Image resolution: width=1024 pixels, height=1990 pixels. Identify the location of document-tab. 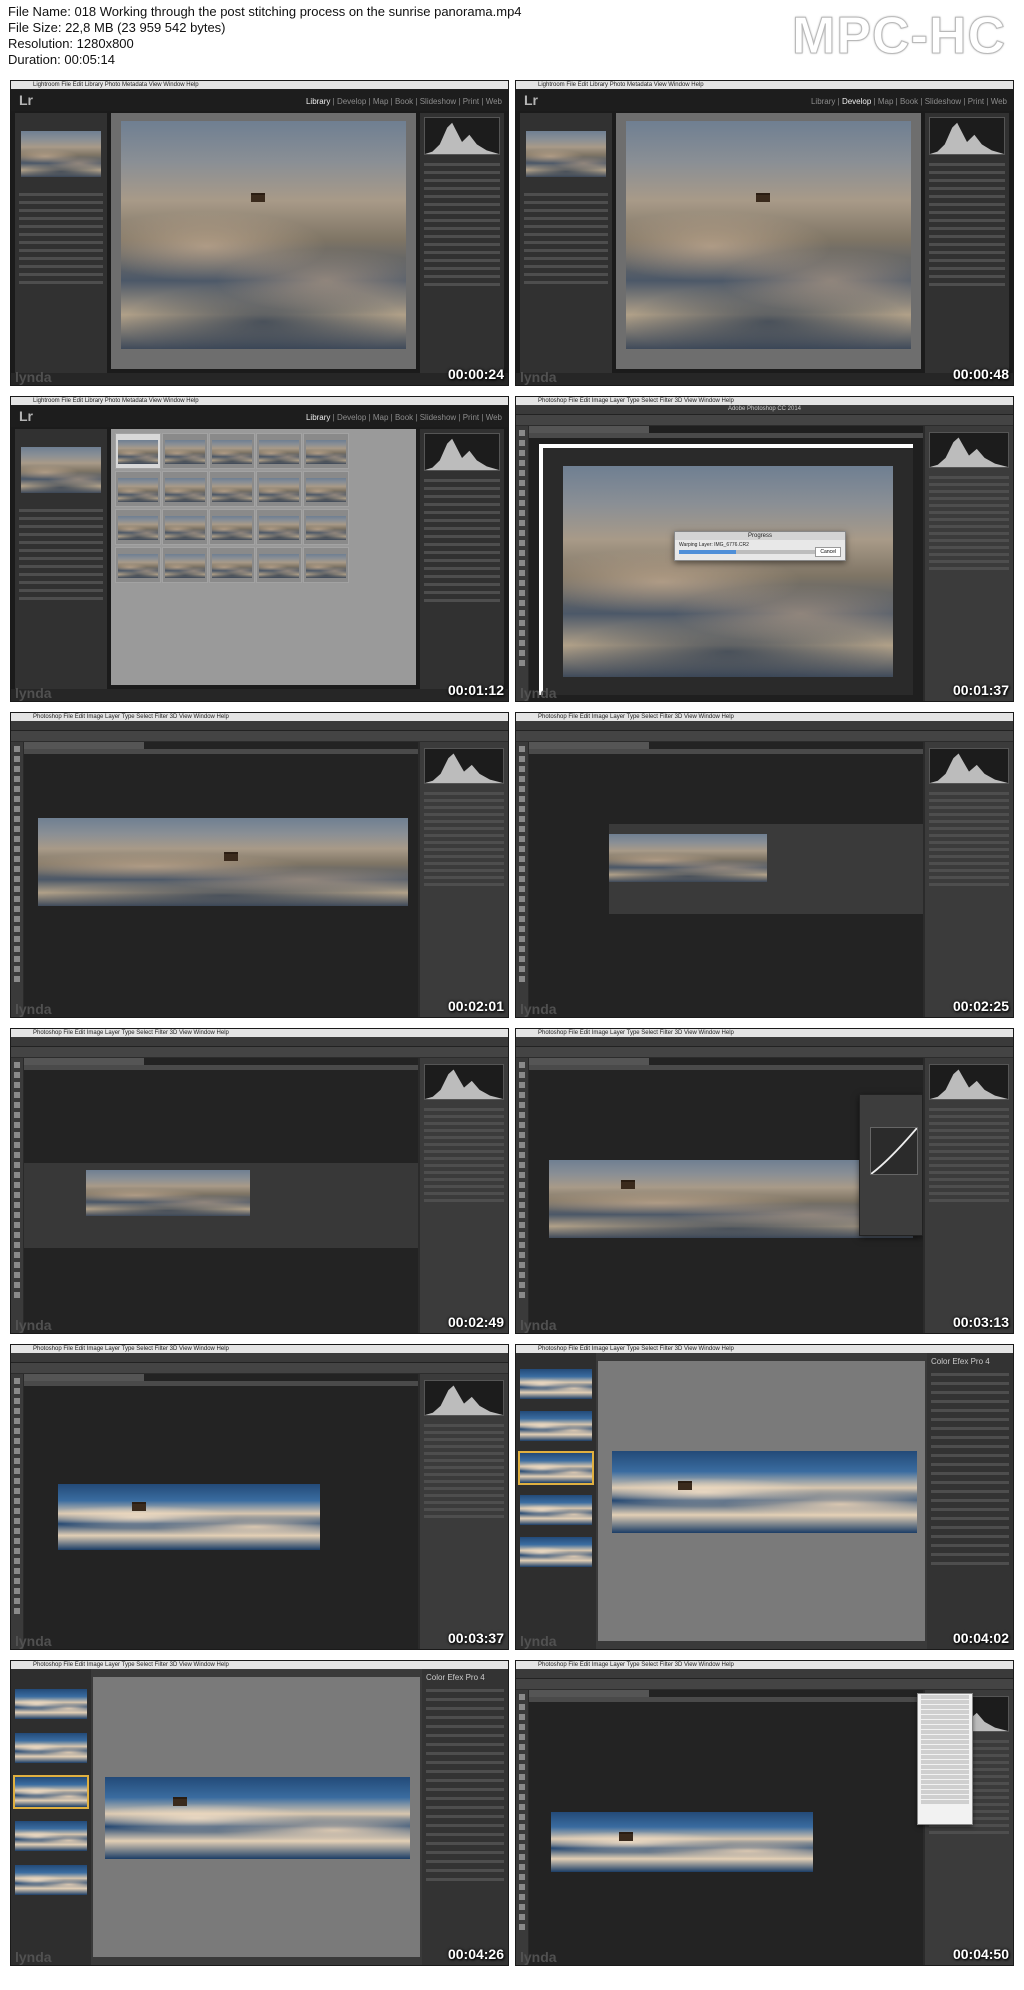
(589, 745).